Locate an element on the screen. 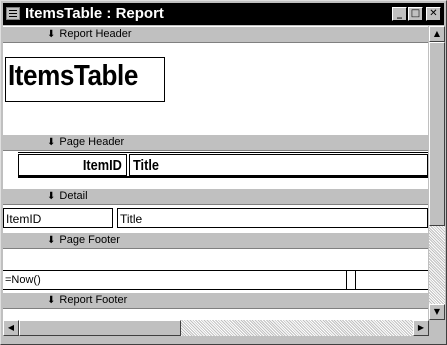 The width and height of the screenshot is (447, 345). band-report-footer-label: ⬇ Report Footer is located at coordinates (87, 300).